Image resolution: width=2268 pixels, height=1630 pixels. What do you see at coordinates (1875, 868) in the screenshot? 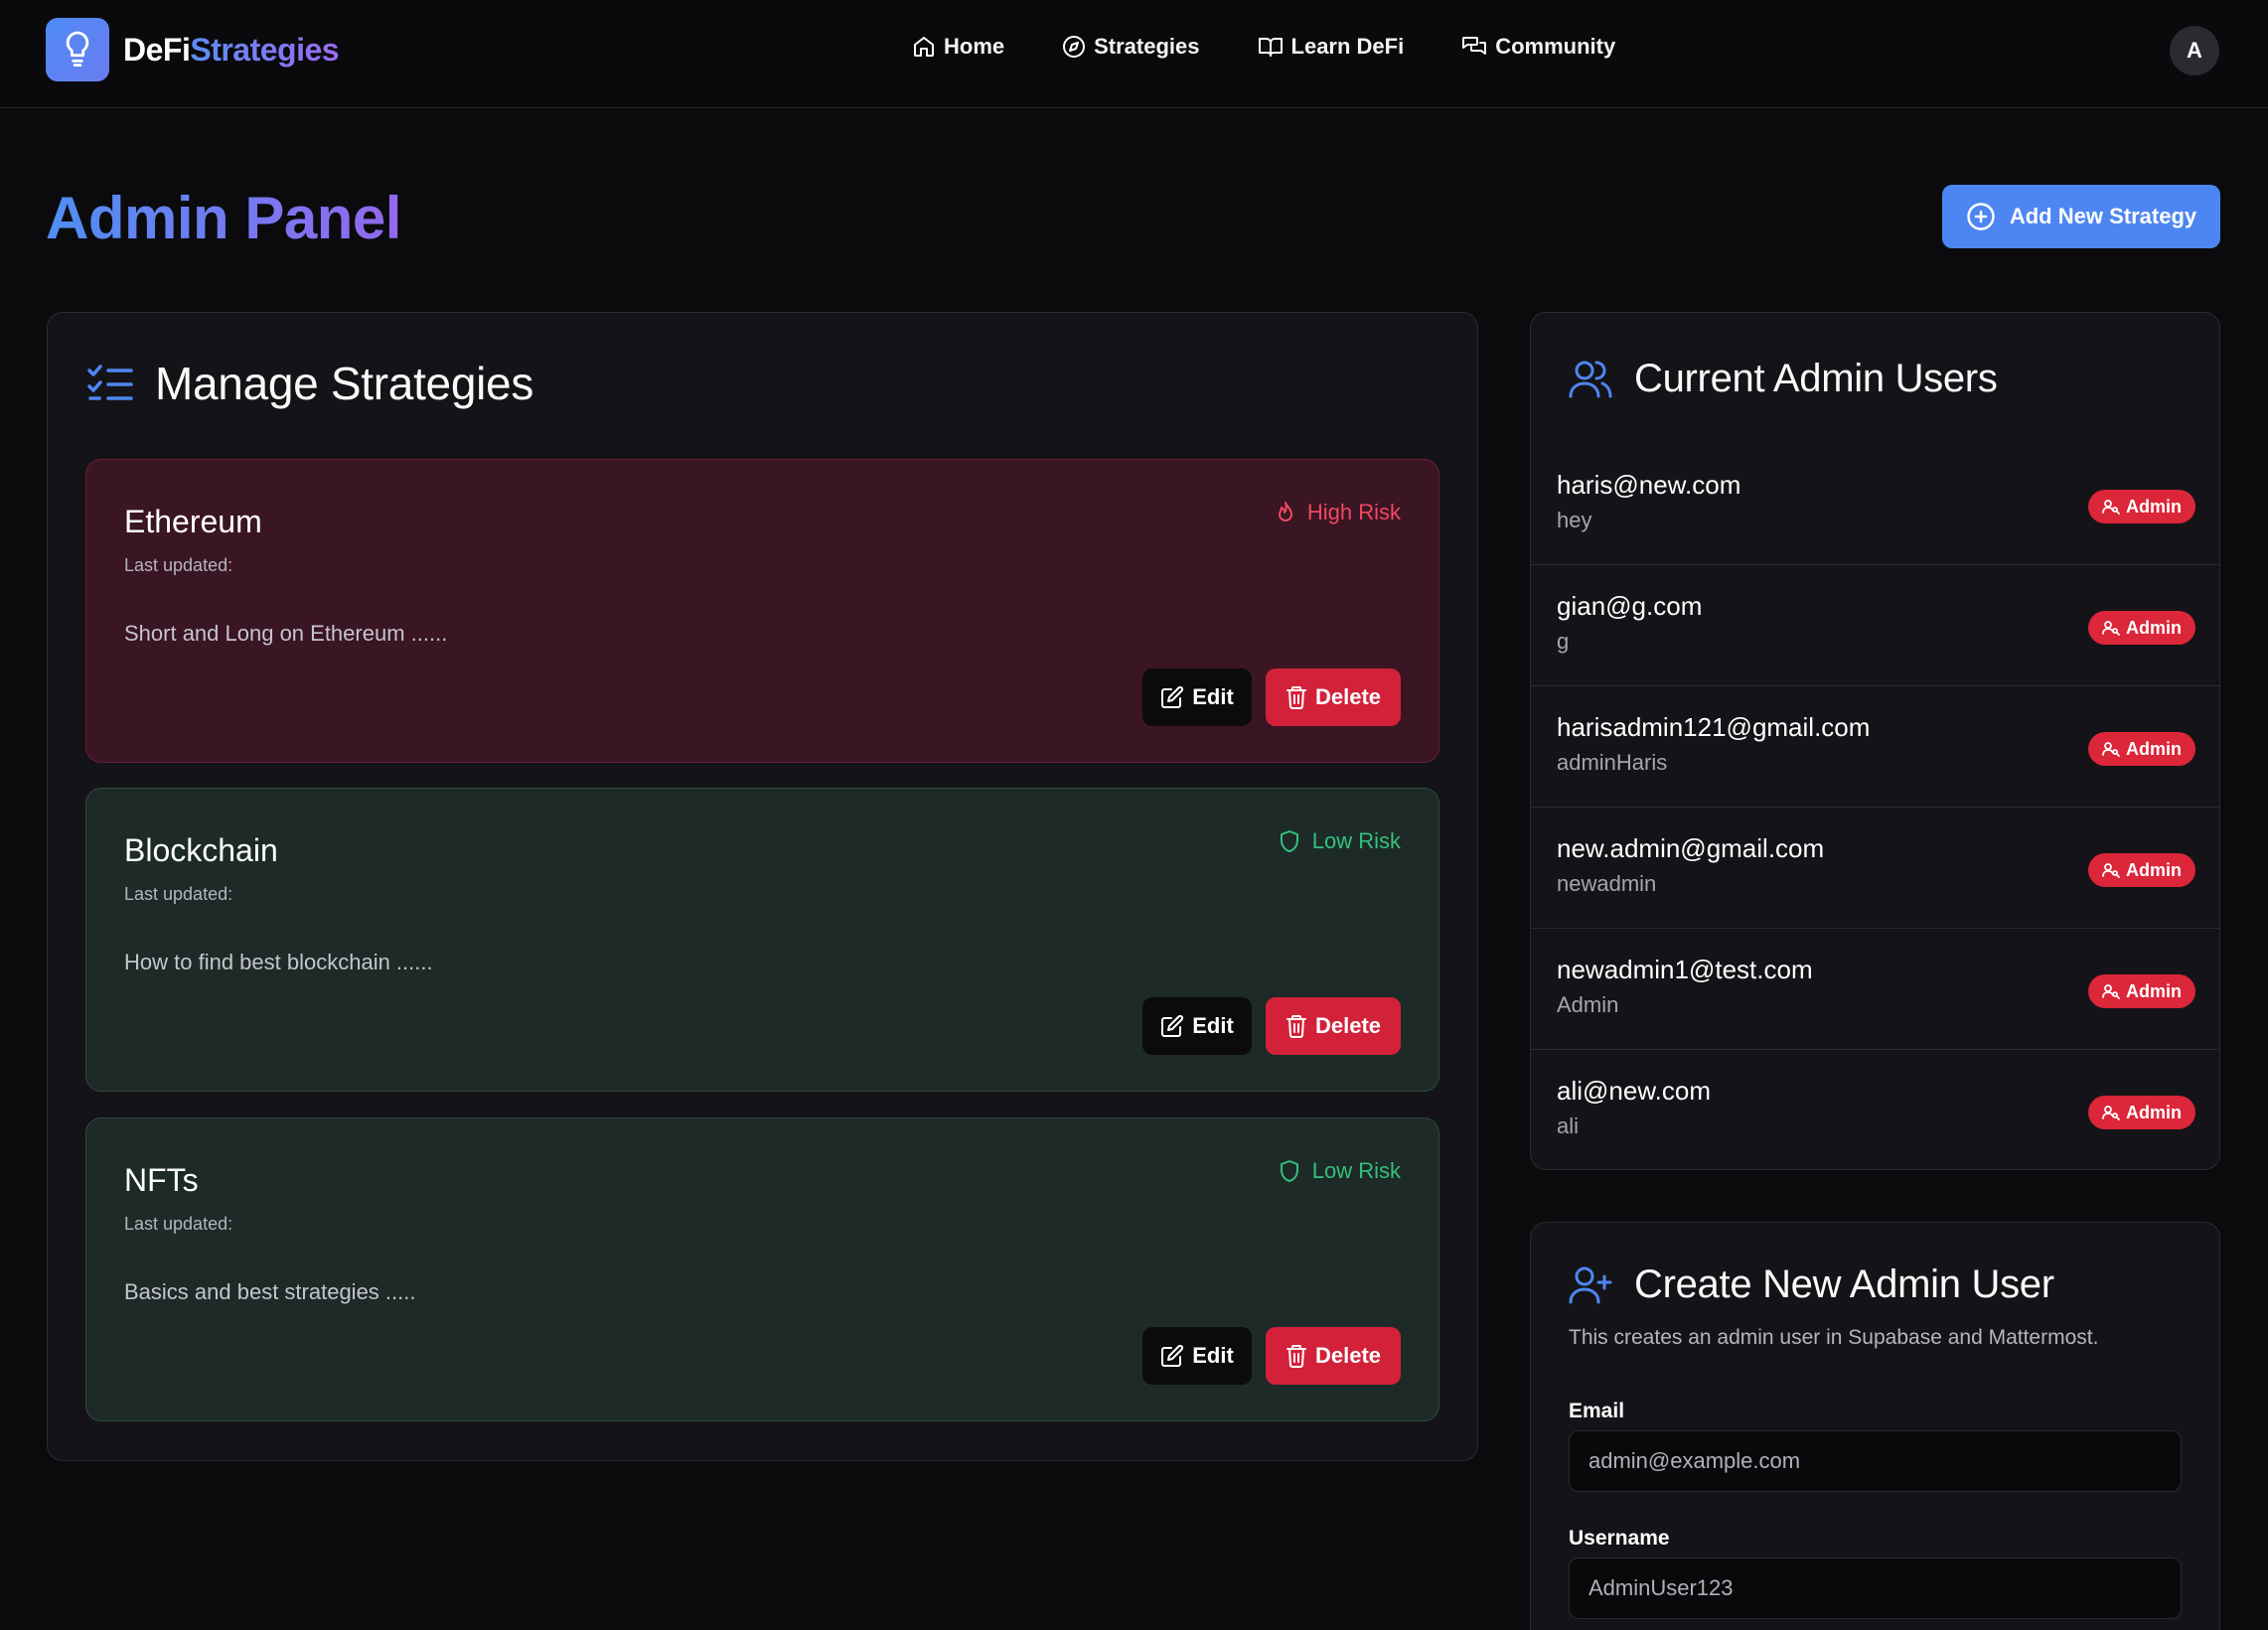
I see `admin-user-row: new.admin@gmail.com newadmin Admin` at bounding box center [1875, 868].